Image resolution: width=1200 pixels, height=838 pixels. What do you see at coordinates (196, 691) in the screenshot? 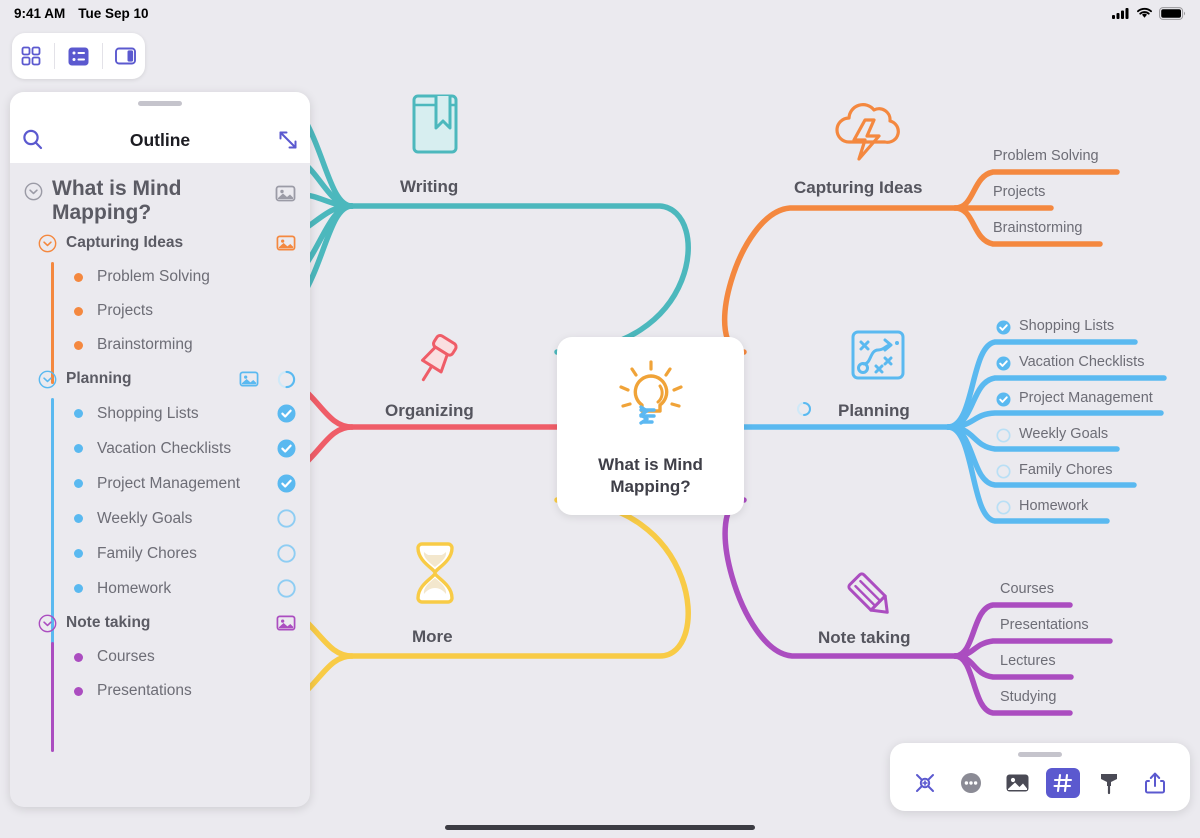
I see `outline-item-label: Presentations` at bounding box center [196, 691].